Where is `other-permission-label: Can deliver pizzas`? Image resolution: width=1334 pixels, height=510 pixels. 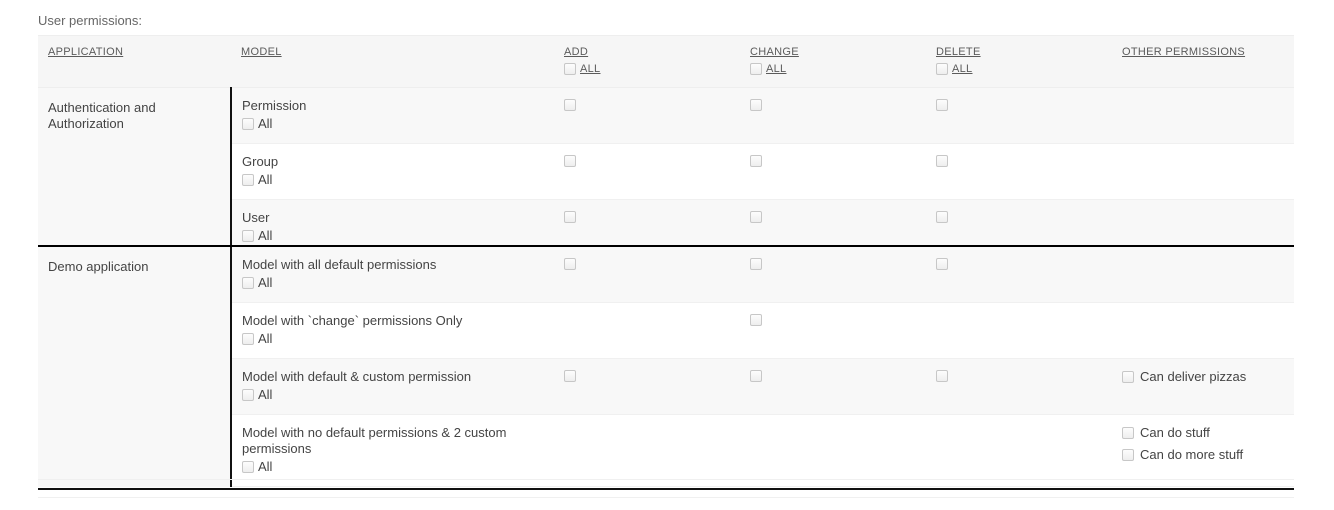
other-permission-label: Can deliver pizzas is located at coordinates (1193, 377).